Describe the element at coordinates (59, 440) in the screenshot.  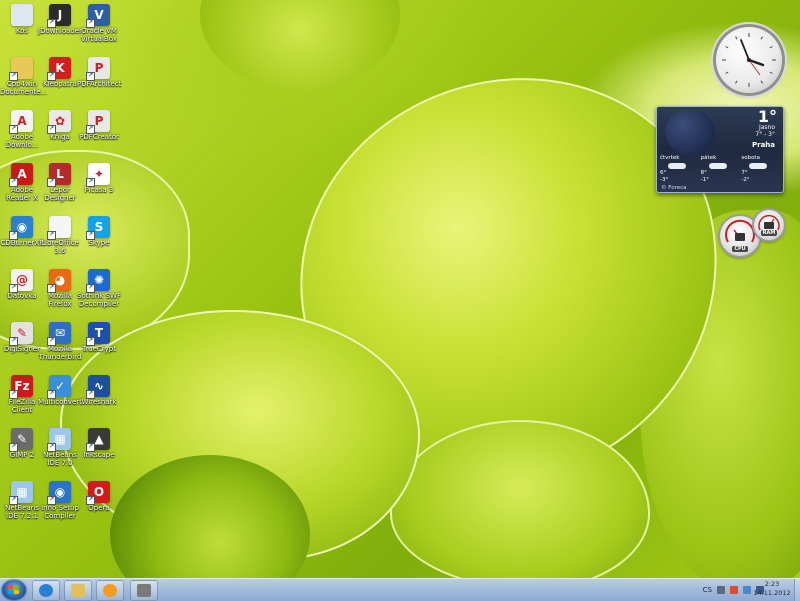
I see `netbeans-icon: ▦ ↗` at that location.